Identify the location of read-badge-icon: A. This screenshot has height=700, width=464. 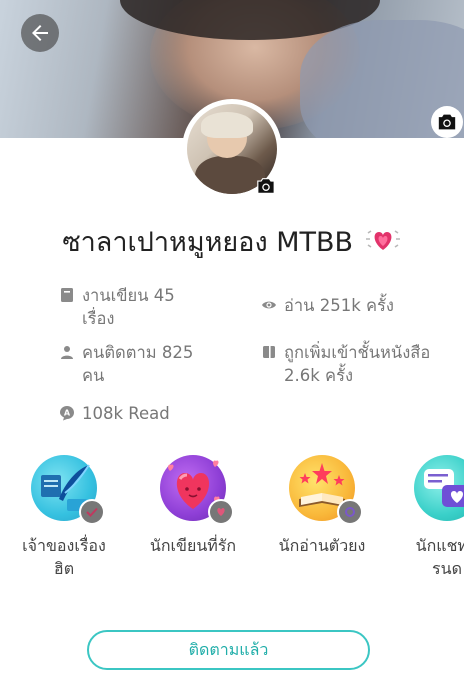
(67, 413).